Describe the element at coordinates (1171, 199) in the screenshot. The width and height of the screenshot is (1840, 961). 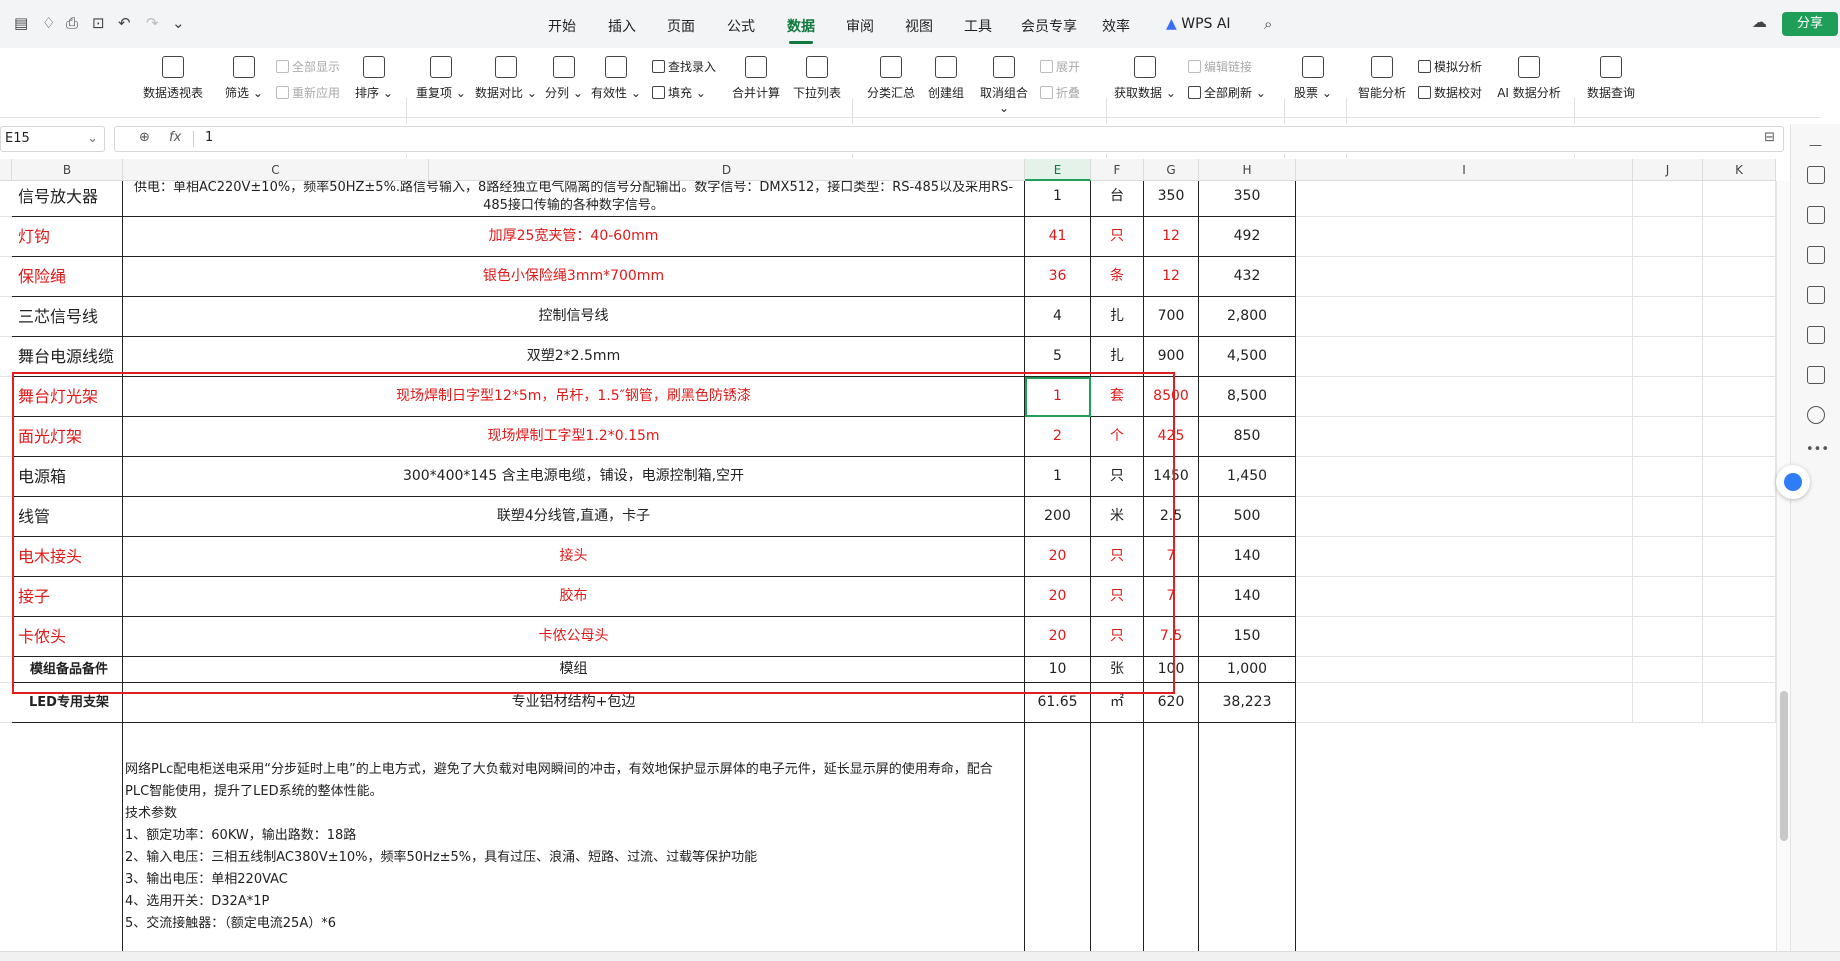
I see `cell-price: 350` at that location.